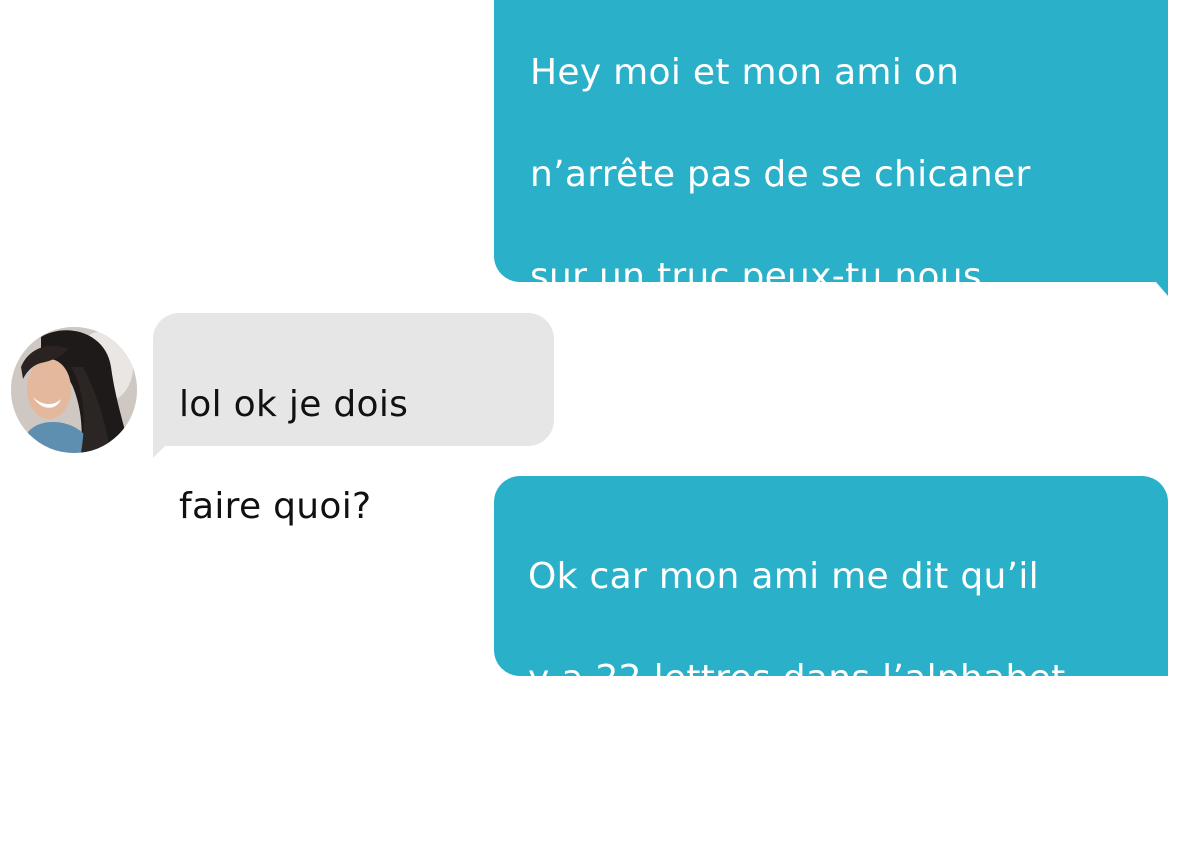 The width and height of the screenshot is (1200, 857). What do you see at coordinates (294, 404) in the screenshot?
I see `message-line: lol ok je dois` at bounding box center [294, 404].